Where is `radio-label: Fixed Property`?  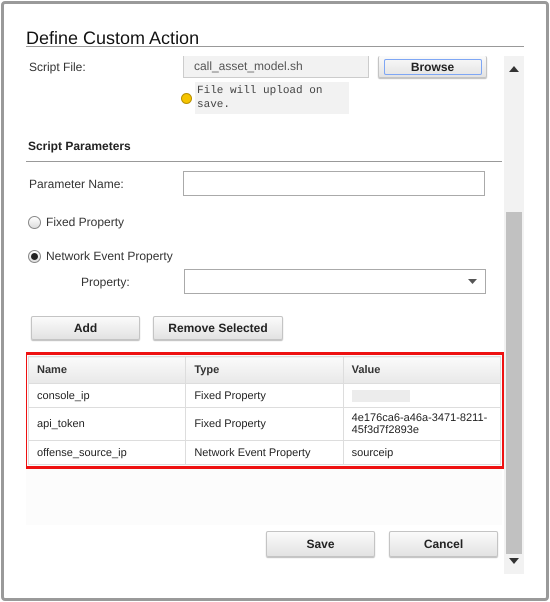 radio-label: Fixed Property is located at coordinates (85, 222).